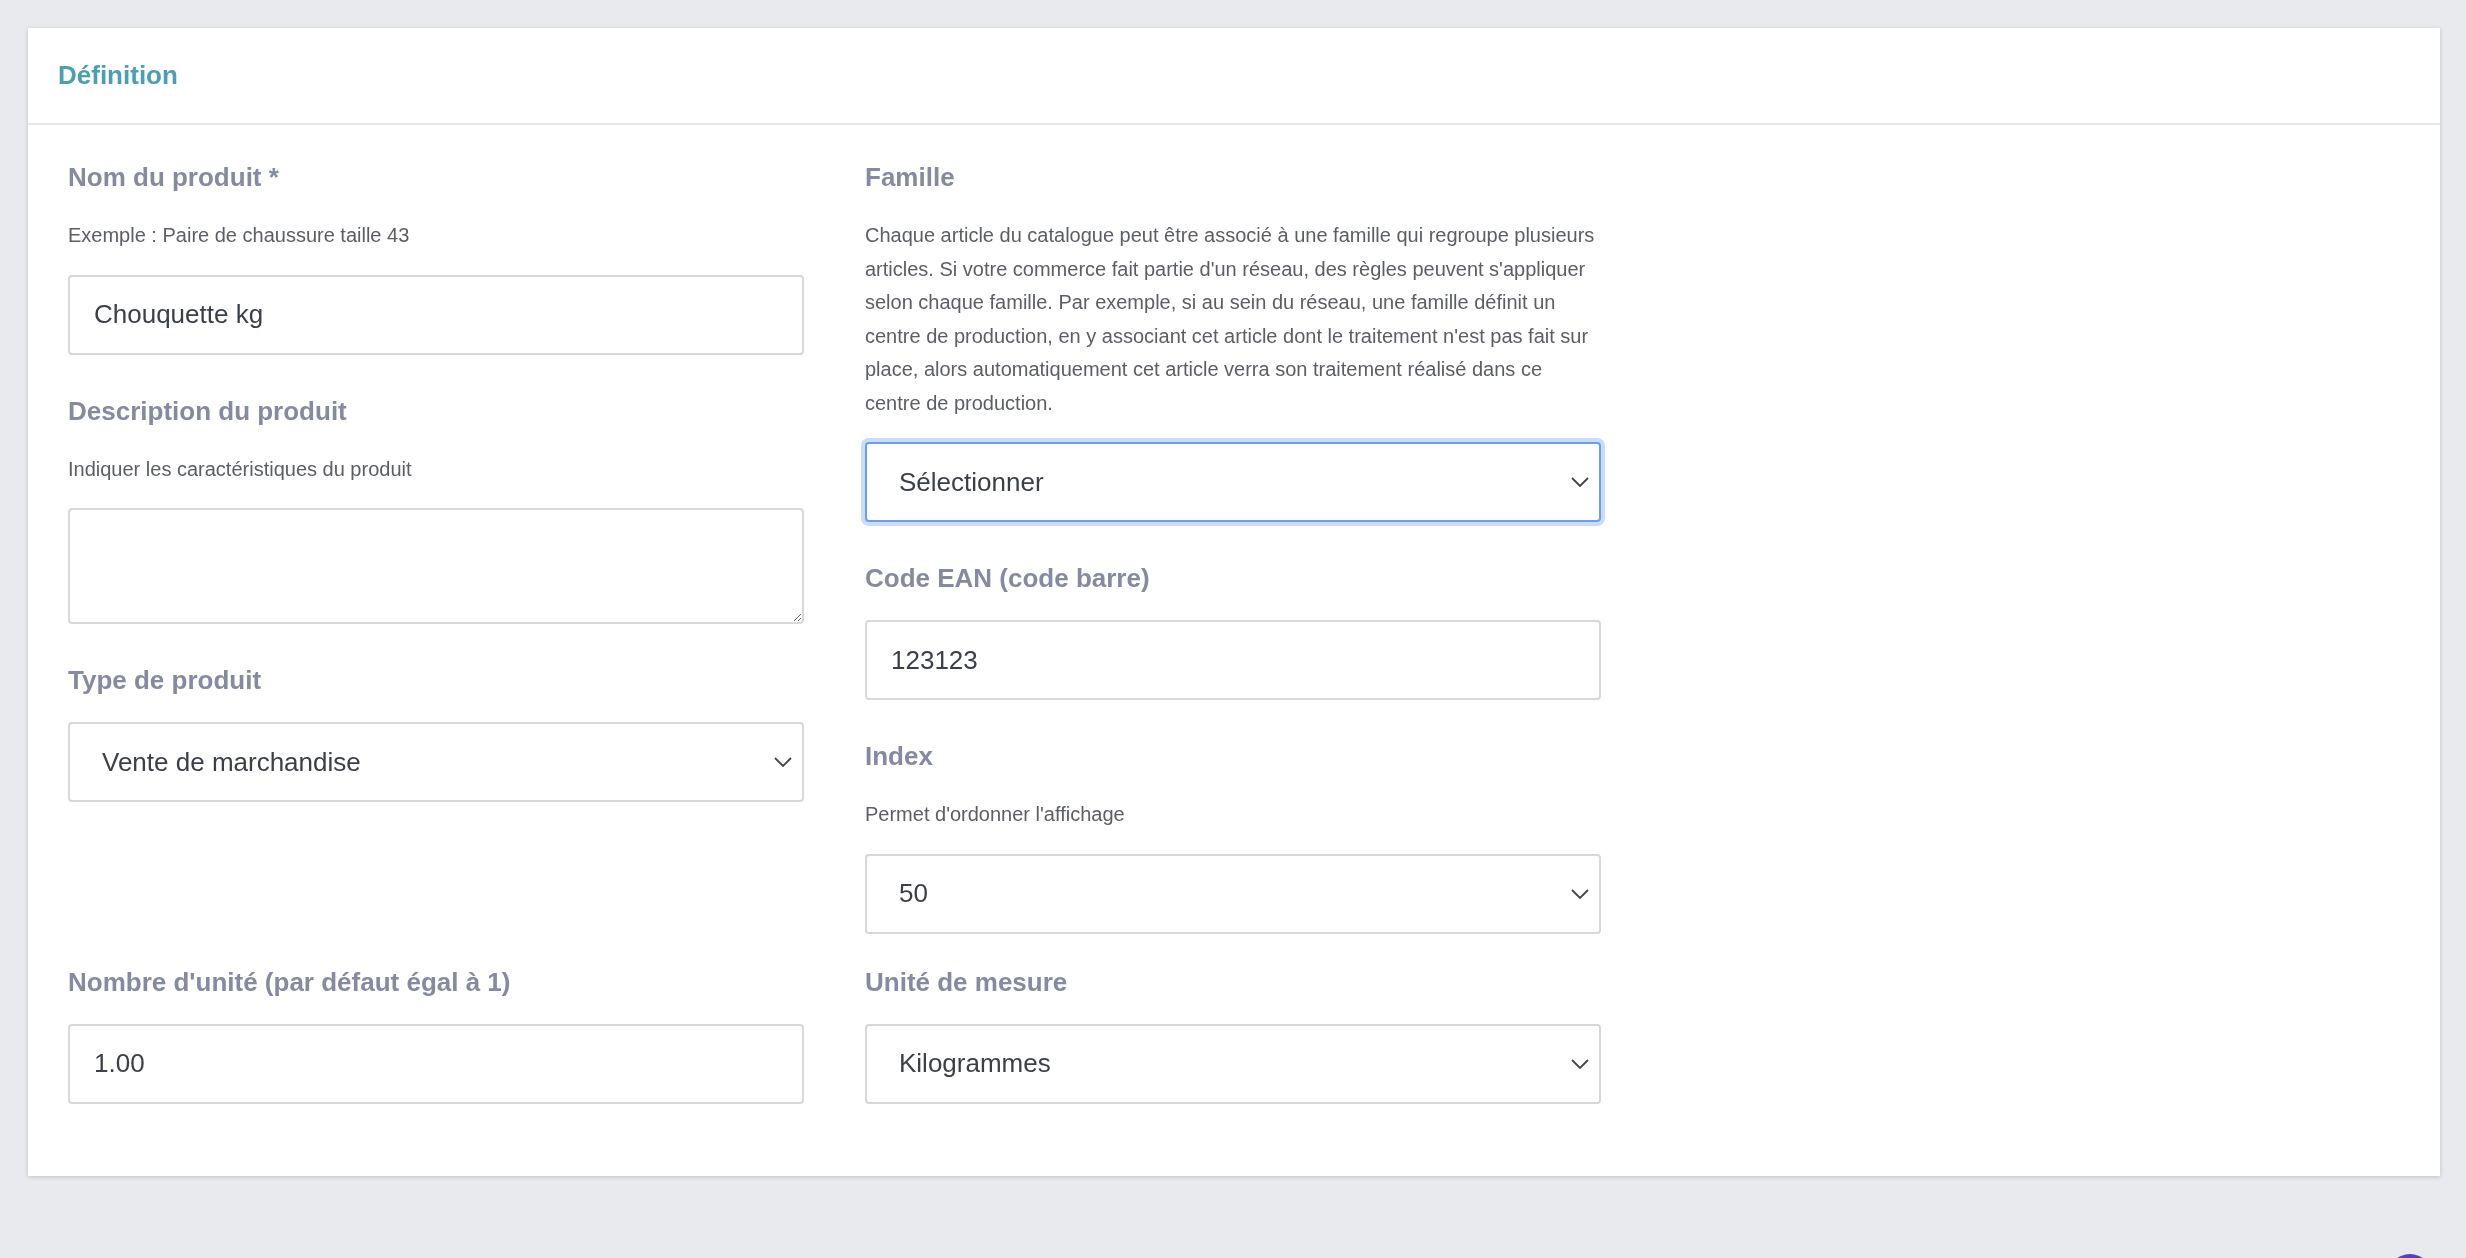  I want to click on helper-text: Chaque article du catalogue peut être associé à une famille qui regroupe plusieurs articles. Si votre commerce fait partie d'un réseau, des règles peuvent s'appliquer selon chaque famille. Par exemple, si au sein du réseau, une famille définit un centre de production, en y associant cet article dont le traitement n'est pas fait sur place, alors automatiquement cet article verra son traitement réalisé dans ce centre de production., so click(1230, 319).